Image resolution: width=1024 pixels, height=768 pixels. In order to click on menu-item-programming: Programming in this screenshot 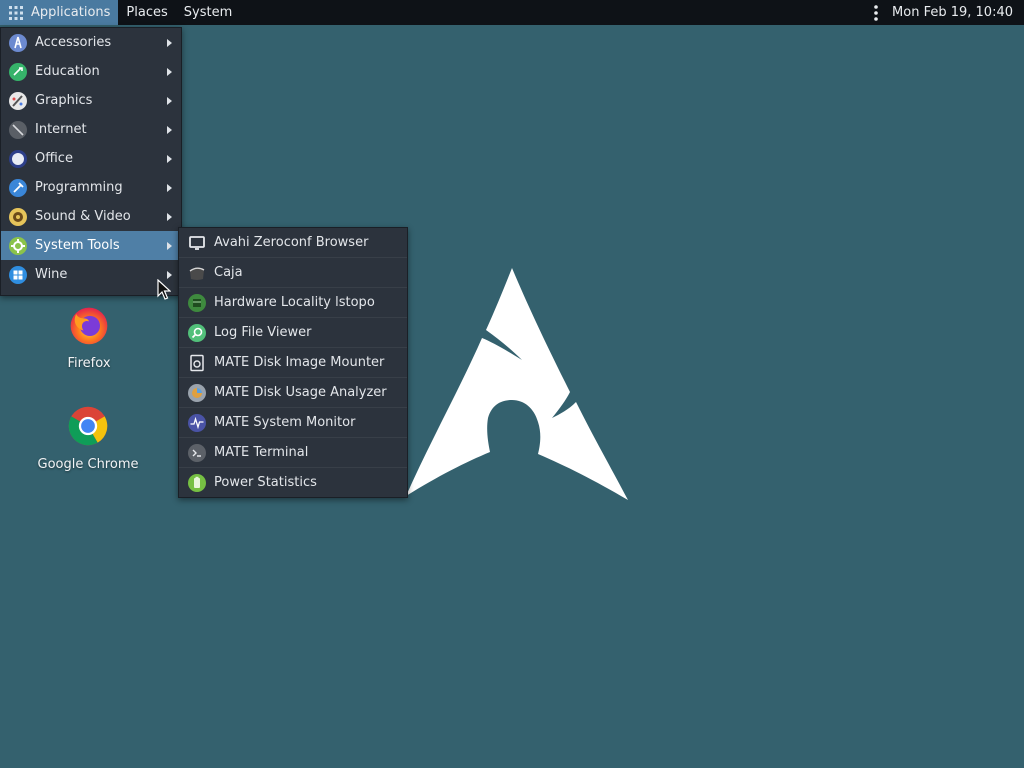, I will do `click(91, 187)`.